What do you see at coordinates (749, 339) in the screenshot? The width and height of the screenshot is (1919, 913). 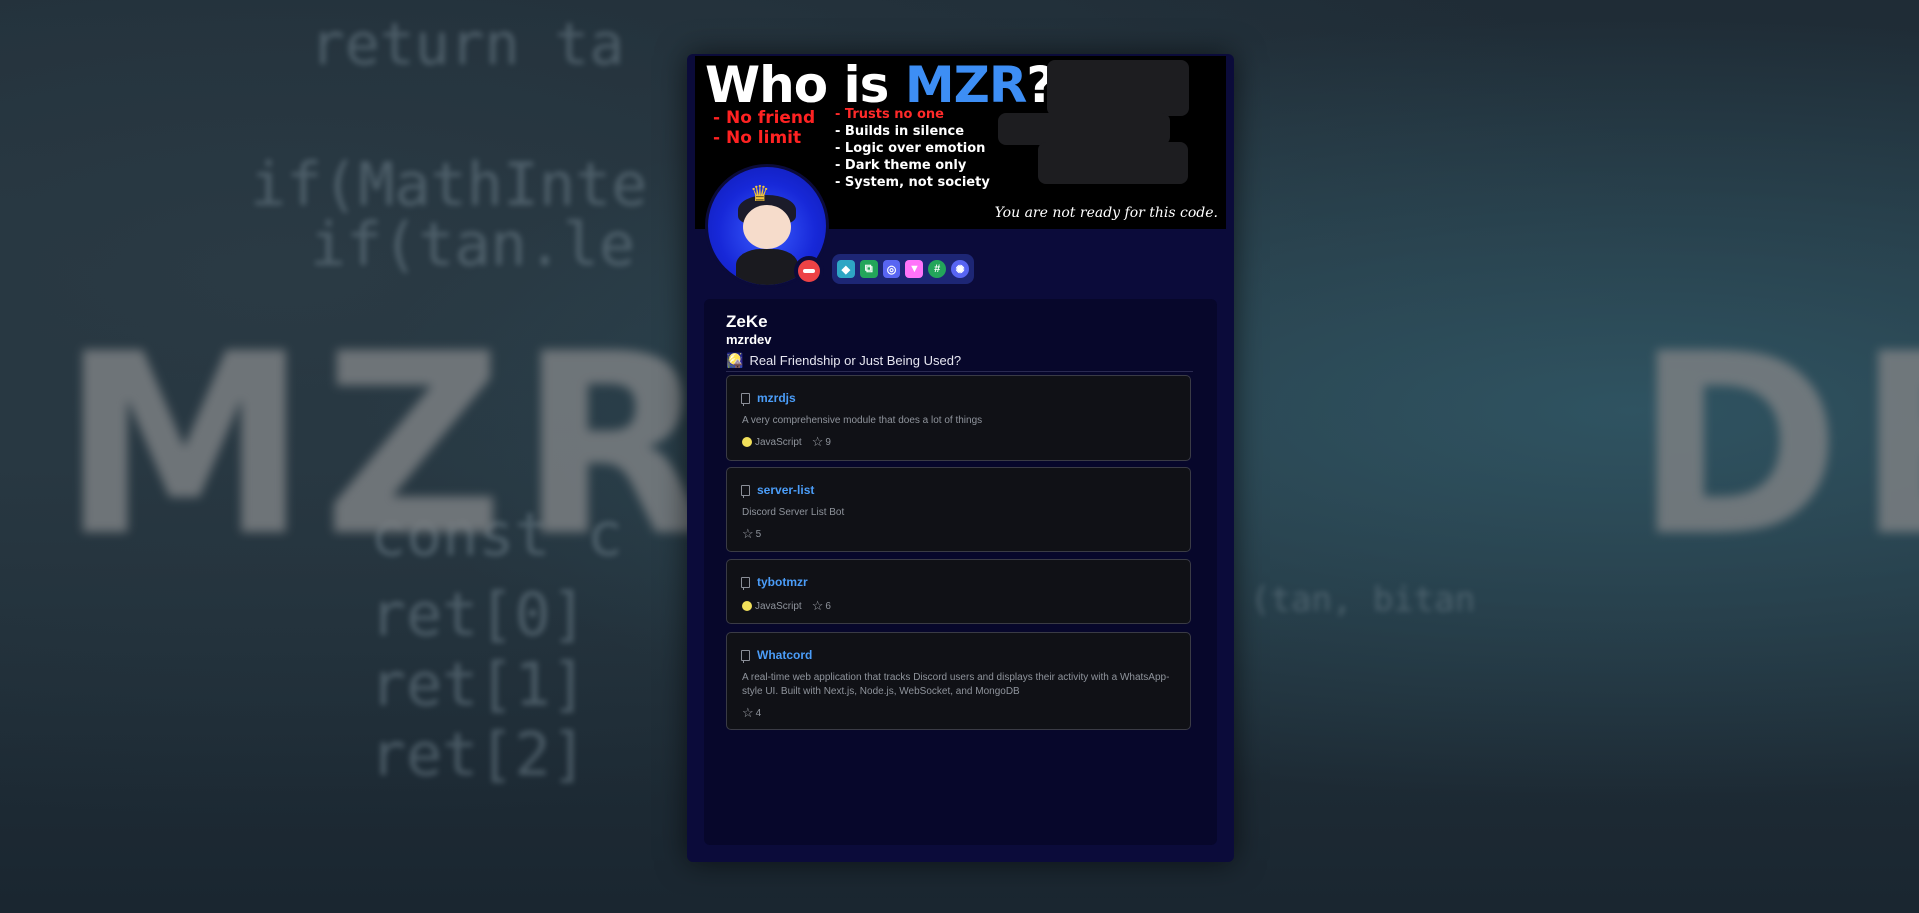 I see `username: mzrdev` at bounding box center [749, 339].